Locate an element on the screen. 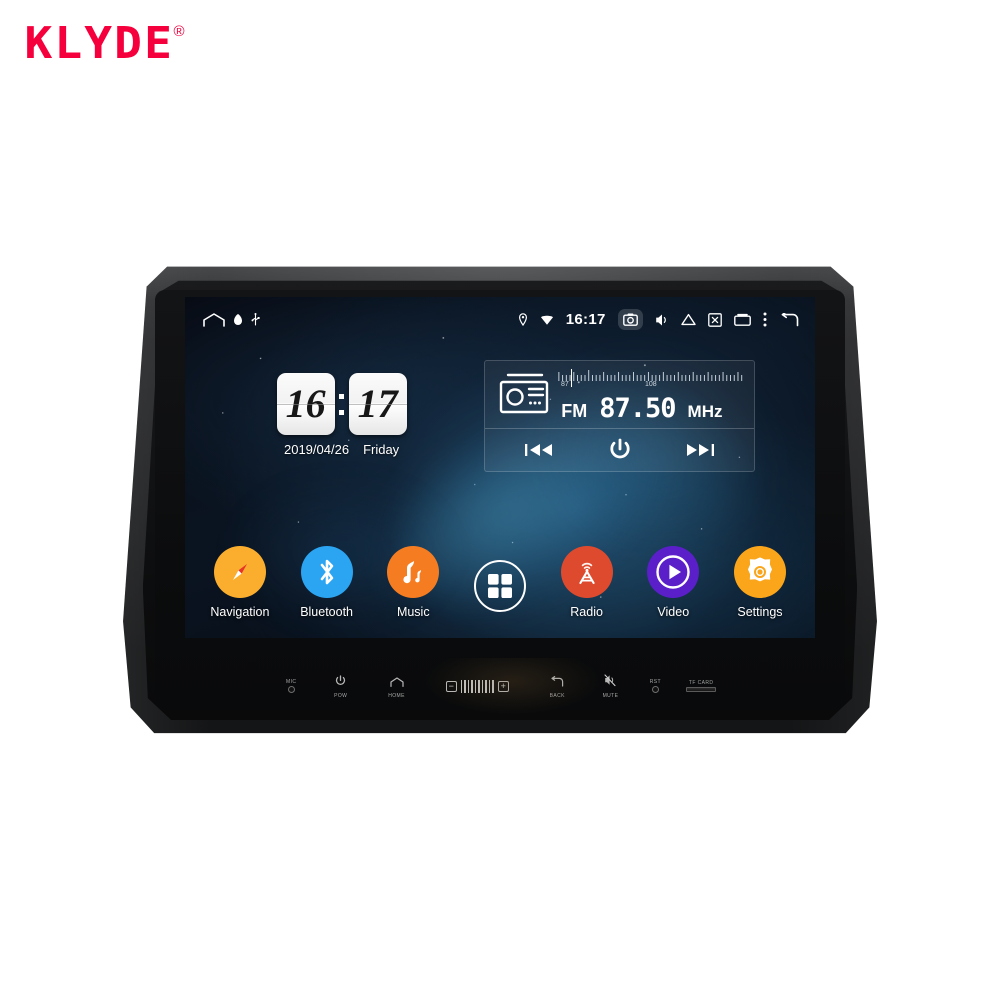 The height and width of the screenshot is (1000, 1000). flip-clock-widget: 16 17 2019/04/26 Friday is located at coordinates (341, 415).